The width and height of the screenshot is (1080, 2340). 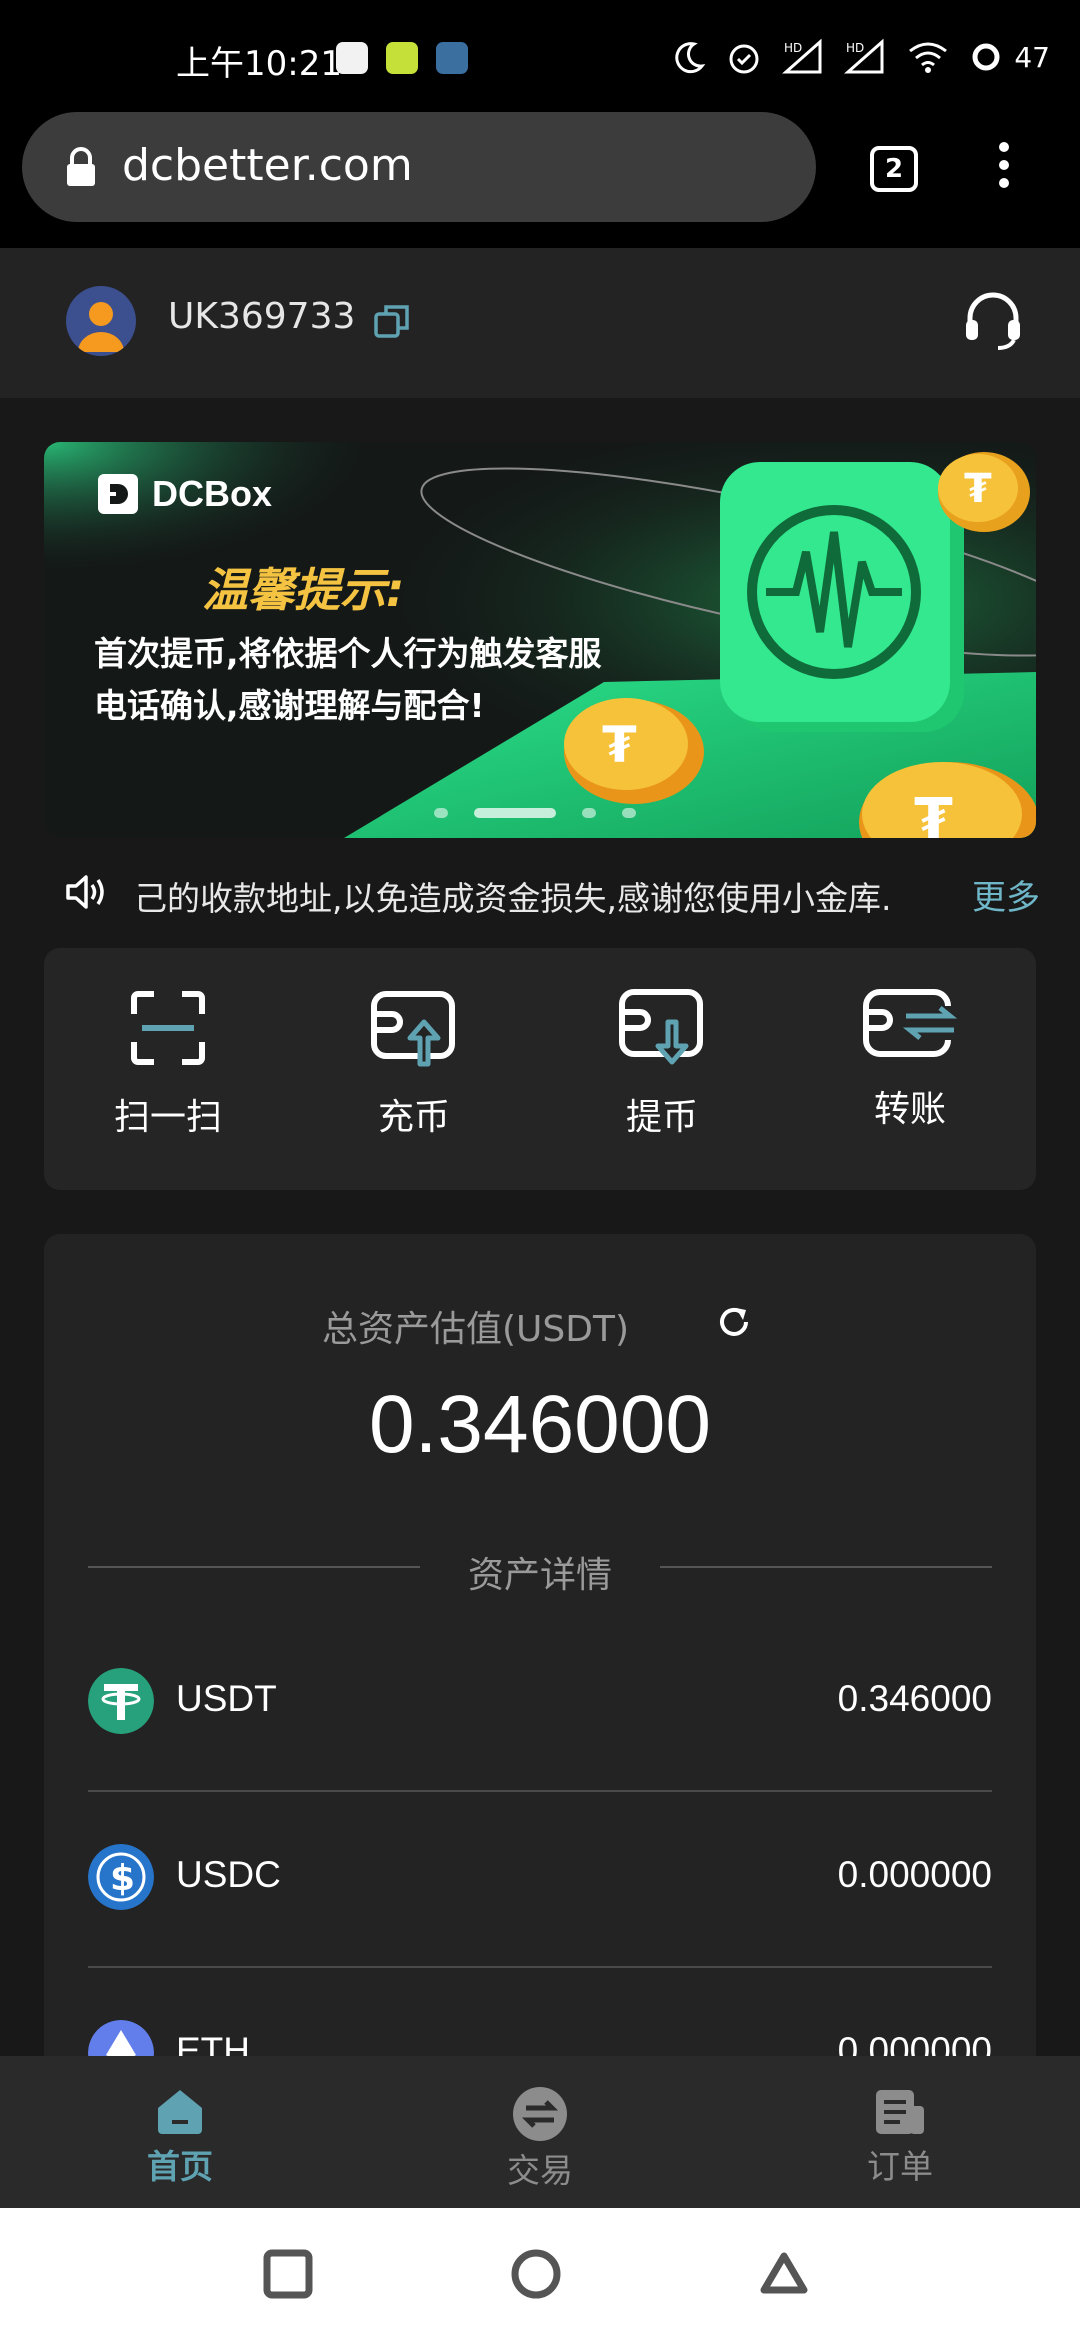 I want to click on withdraw-label: 提币, so click(x=661, y=1117).